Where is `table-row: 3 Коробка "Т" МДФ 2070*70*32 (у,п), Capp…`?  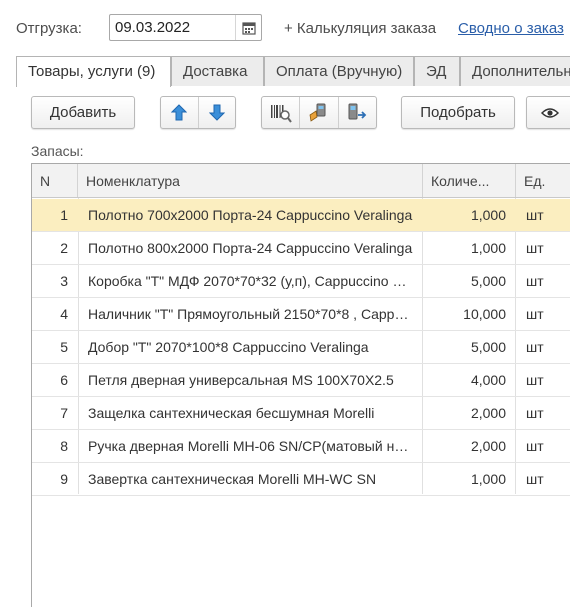 table-row: 3 Коробка "Т" МДФ 2070*70*32 (у,п), Capp… is located at coordinates (301, 281).